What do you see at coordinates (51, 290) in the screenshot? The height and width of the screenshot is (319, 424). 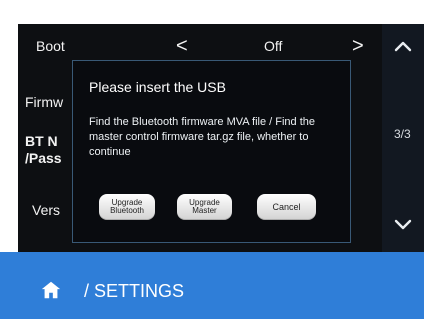 I see `home-icon` at bounding box center [51, 290].